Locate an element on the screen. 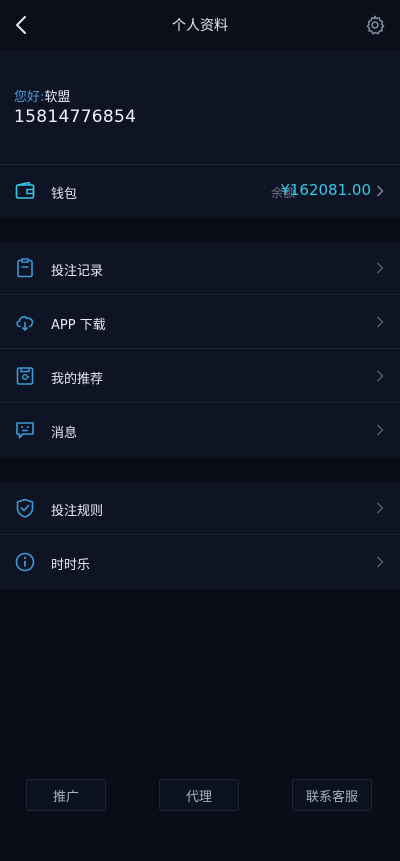 This screenshot has height=861, width=400. chevron-left-icon is located at coordinates (22, 25).